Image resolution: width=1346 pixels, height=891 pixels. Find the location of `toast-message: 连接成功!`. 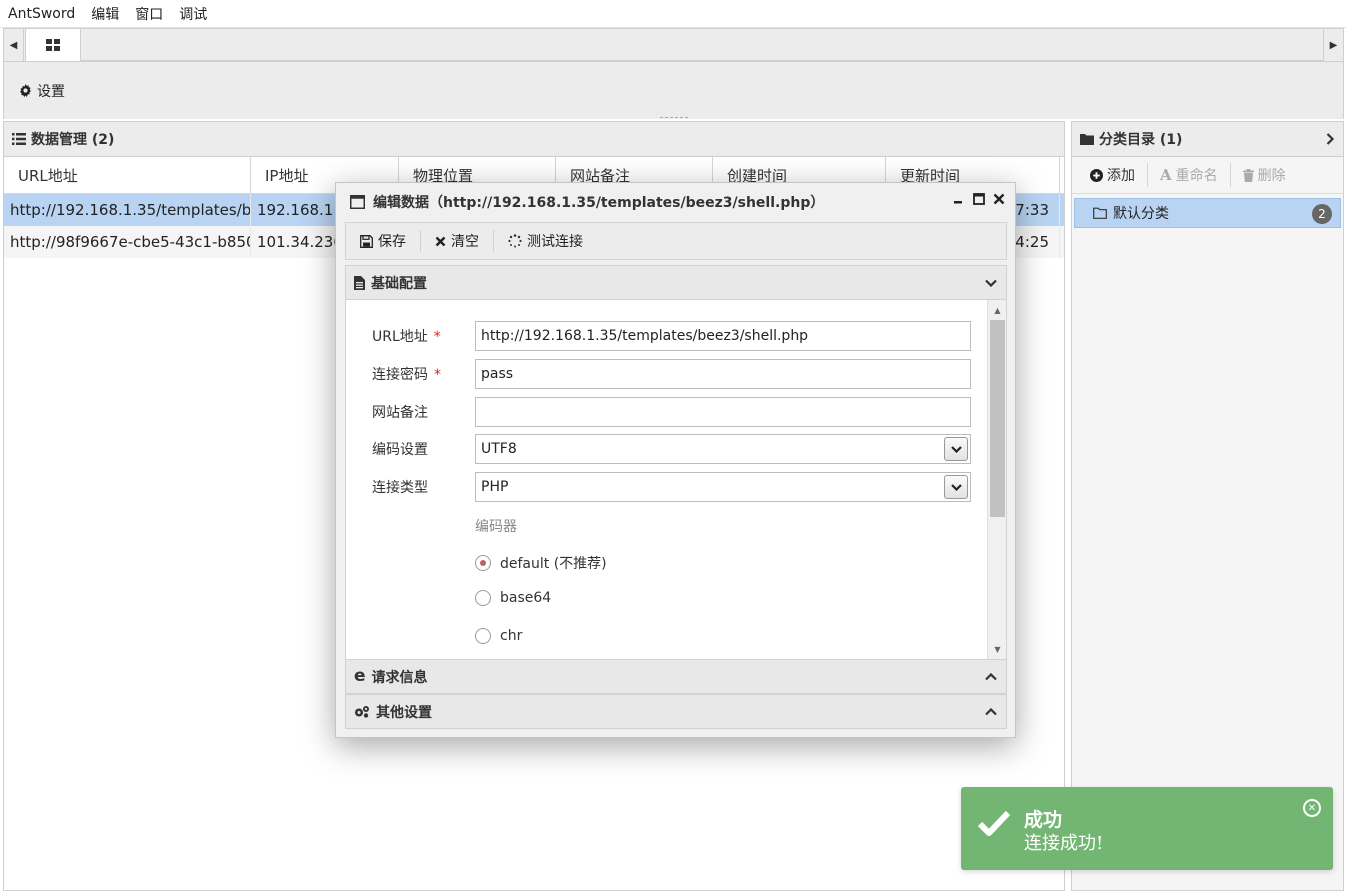

toast-message: 连接成功! is located at coordinates (1064, 843).